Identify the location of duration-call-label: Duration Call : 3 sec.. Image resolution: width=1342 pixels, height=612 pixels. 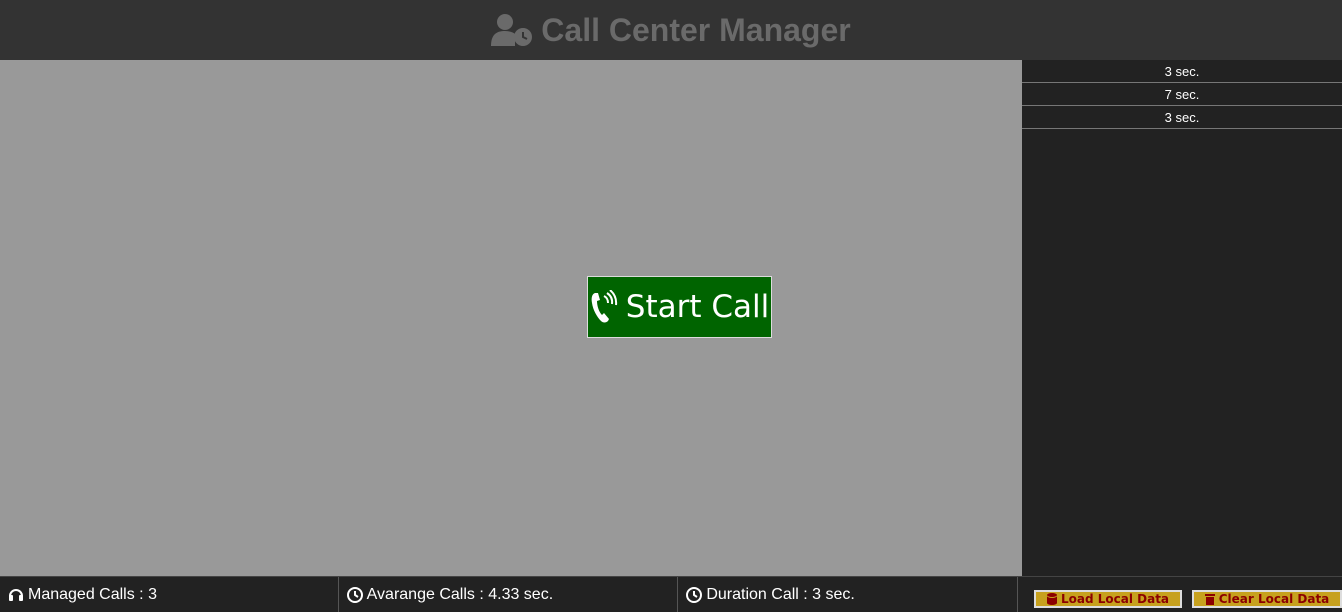
(780, 594).